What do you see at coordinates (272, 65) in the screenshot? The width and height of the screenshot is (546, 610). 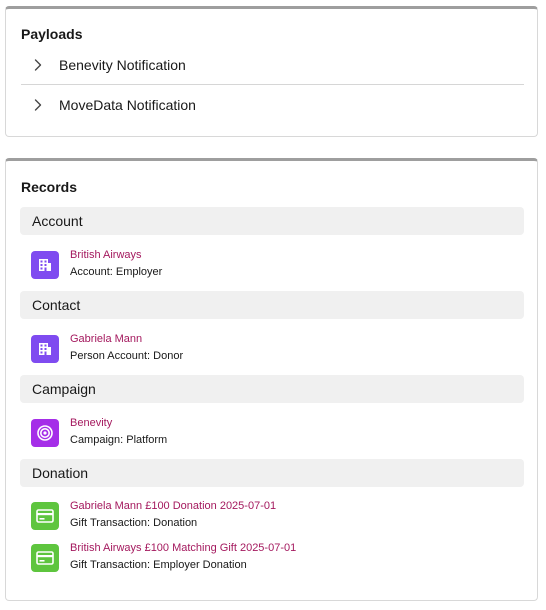 I see `payload-item-benevity-notification: Benevity Notification` at bounding box center [272, 65].